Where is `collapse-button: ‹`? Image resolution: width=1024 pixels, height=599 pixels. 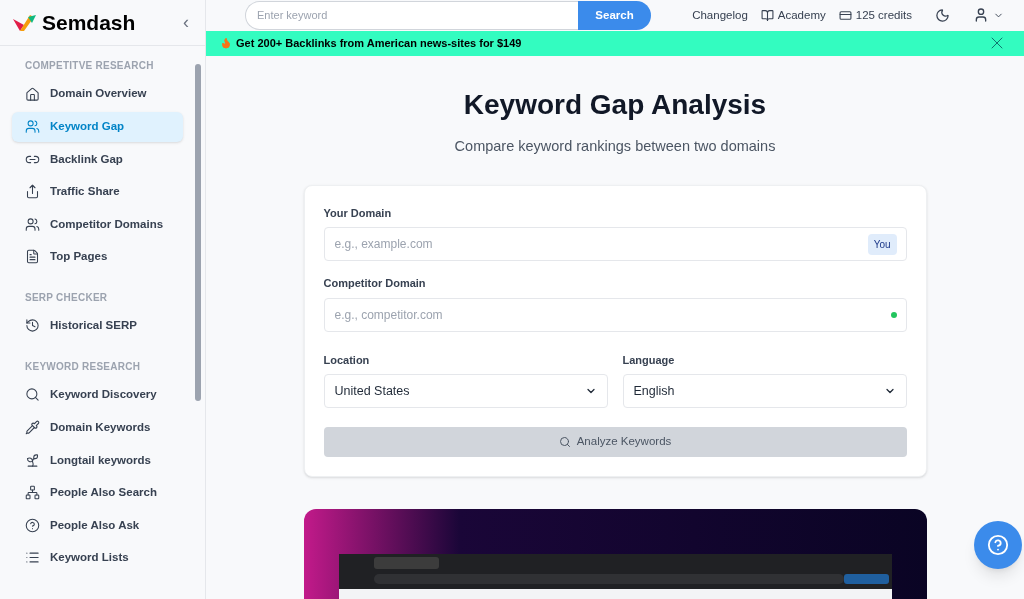 collapse-button: ‹ is located at coordinates (186, 22).